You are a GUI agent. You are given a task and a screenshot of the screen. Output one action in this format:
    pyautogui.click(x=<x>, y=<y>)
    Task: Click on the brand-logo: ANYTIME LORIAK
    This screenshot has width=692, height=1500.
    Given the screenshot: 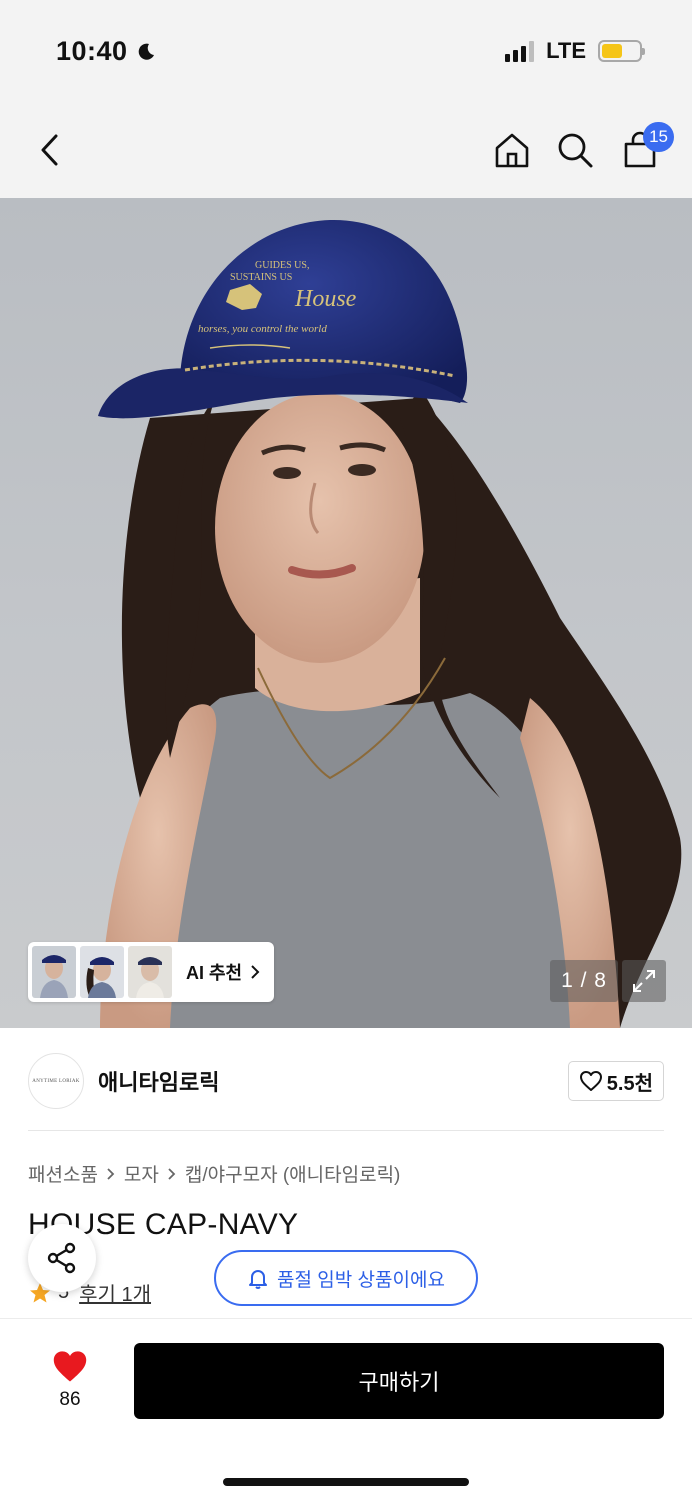 What is the action you would take?
    pyautogui.click(x=56, y=1081)
    